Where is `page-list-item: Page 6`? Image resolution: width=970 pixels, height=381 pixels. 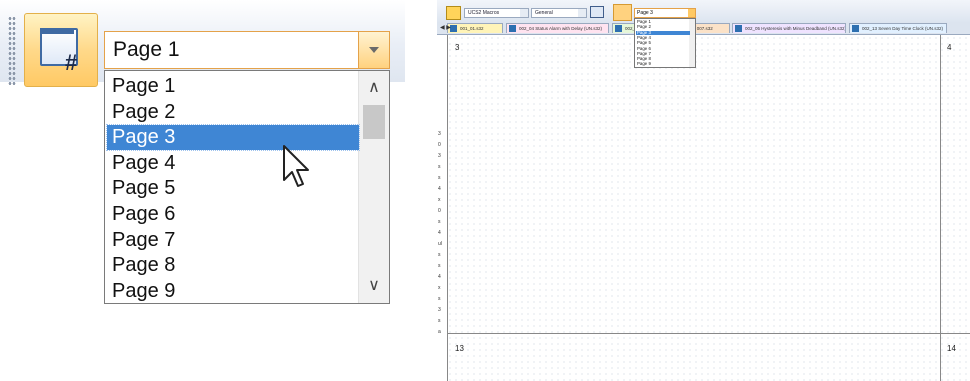 page-list-item: Page 6 is located at coordinates (233, 214).